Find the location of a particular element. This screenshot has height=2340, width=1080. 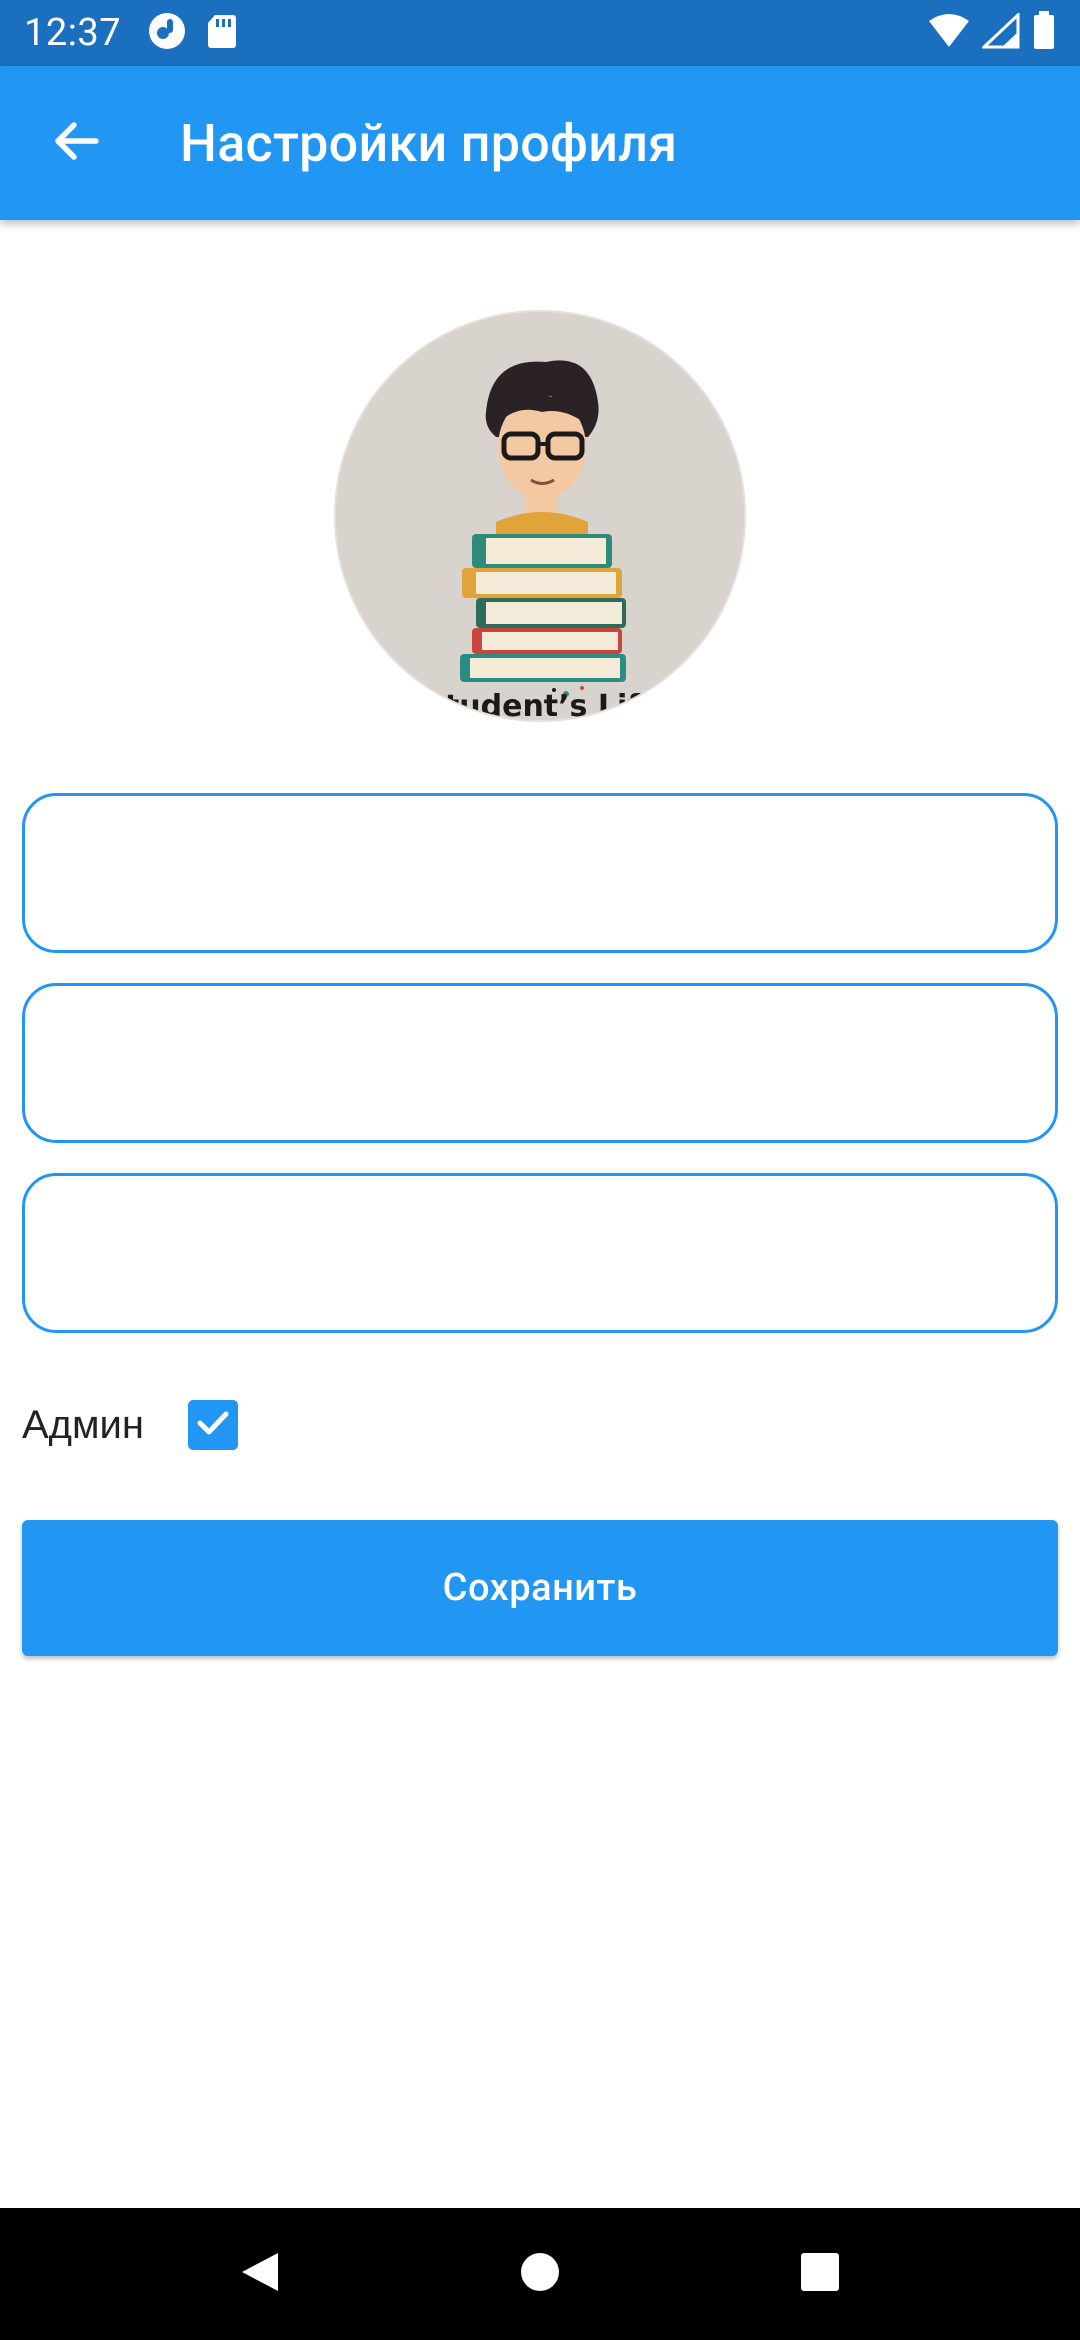

admin-label: Админ is located at coordinates (83, 1424).